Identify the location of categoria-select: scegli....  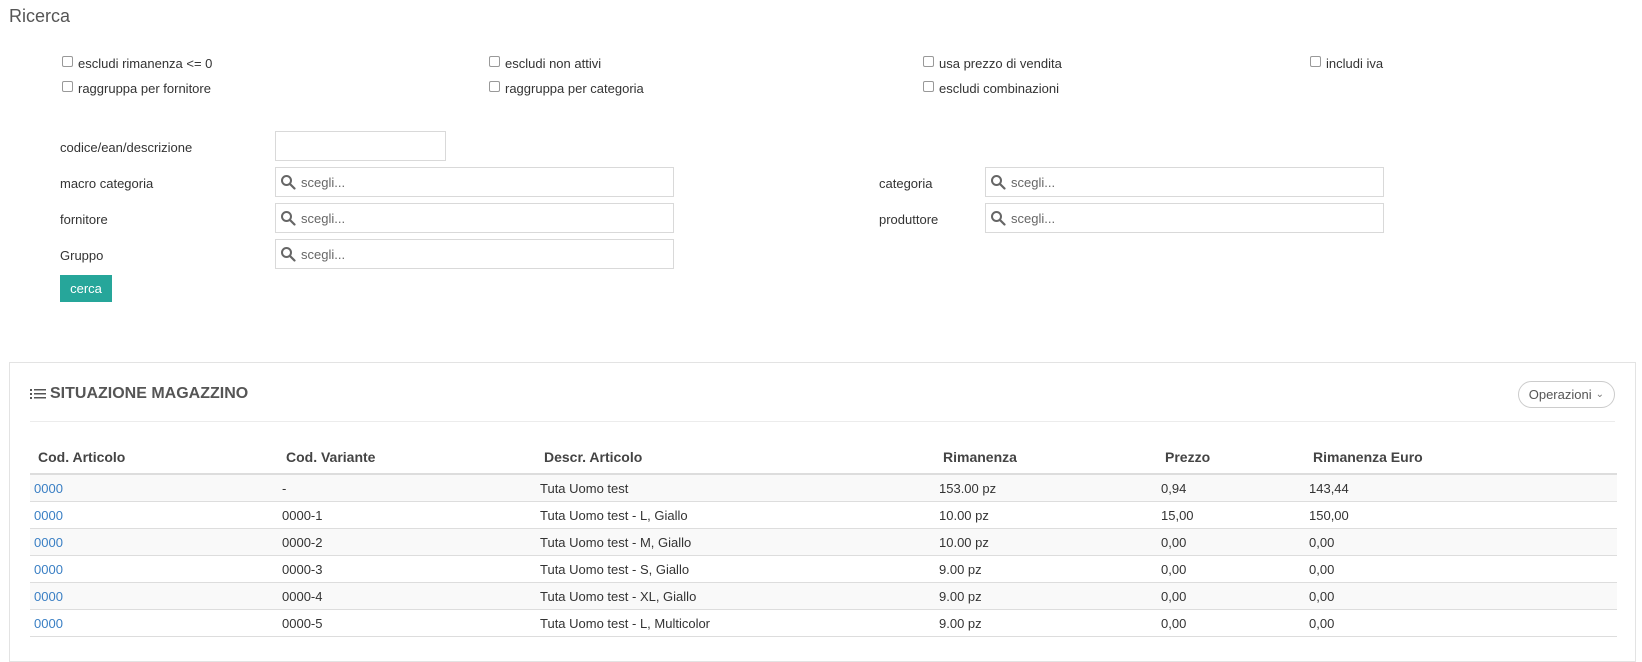
(1184, 182).